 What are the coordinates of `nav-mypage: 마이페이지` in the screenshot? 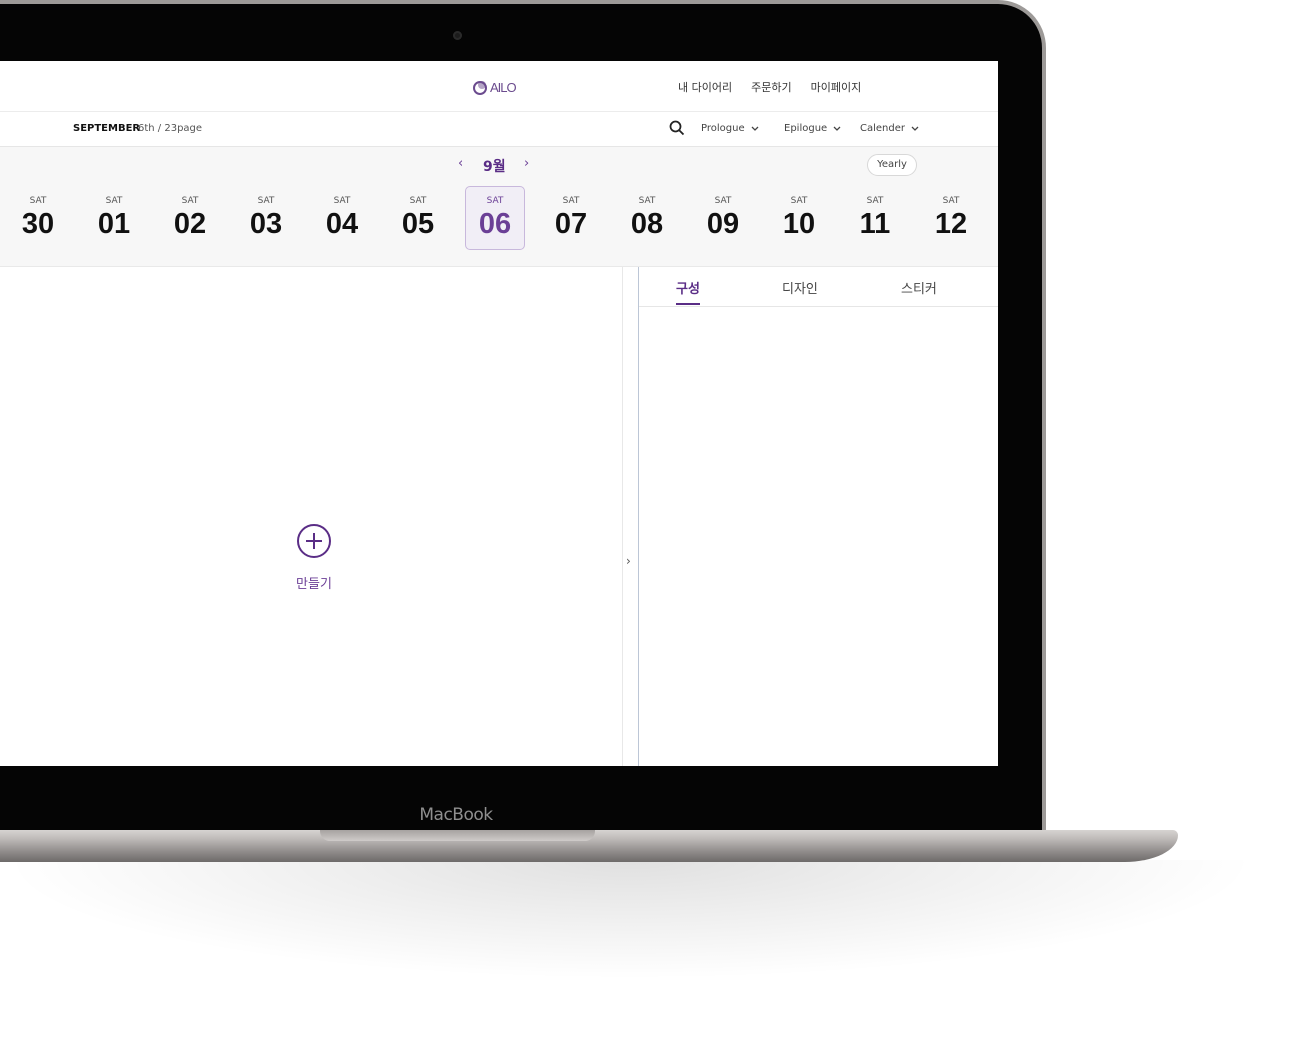 It's located at (836, 87).